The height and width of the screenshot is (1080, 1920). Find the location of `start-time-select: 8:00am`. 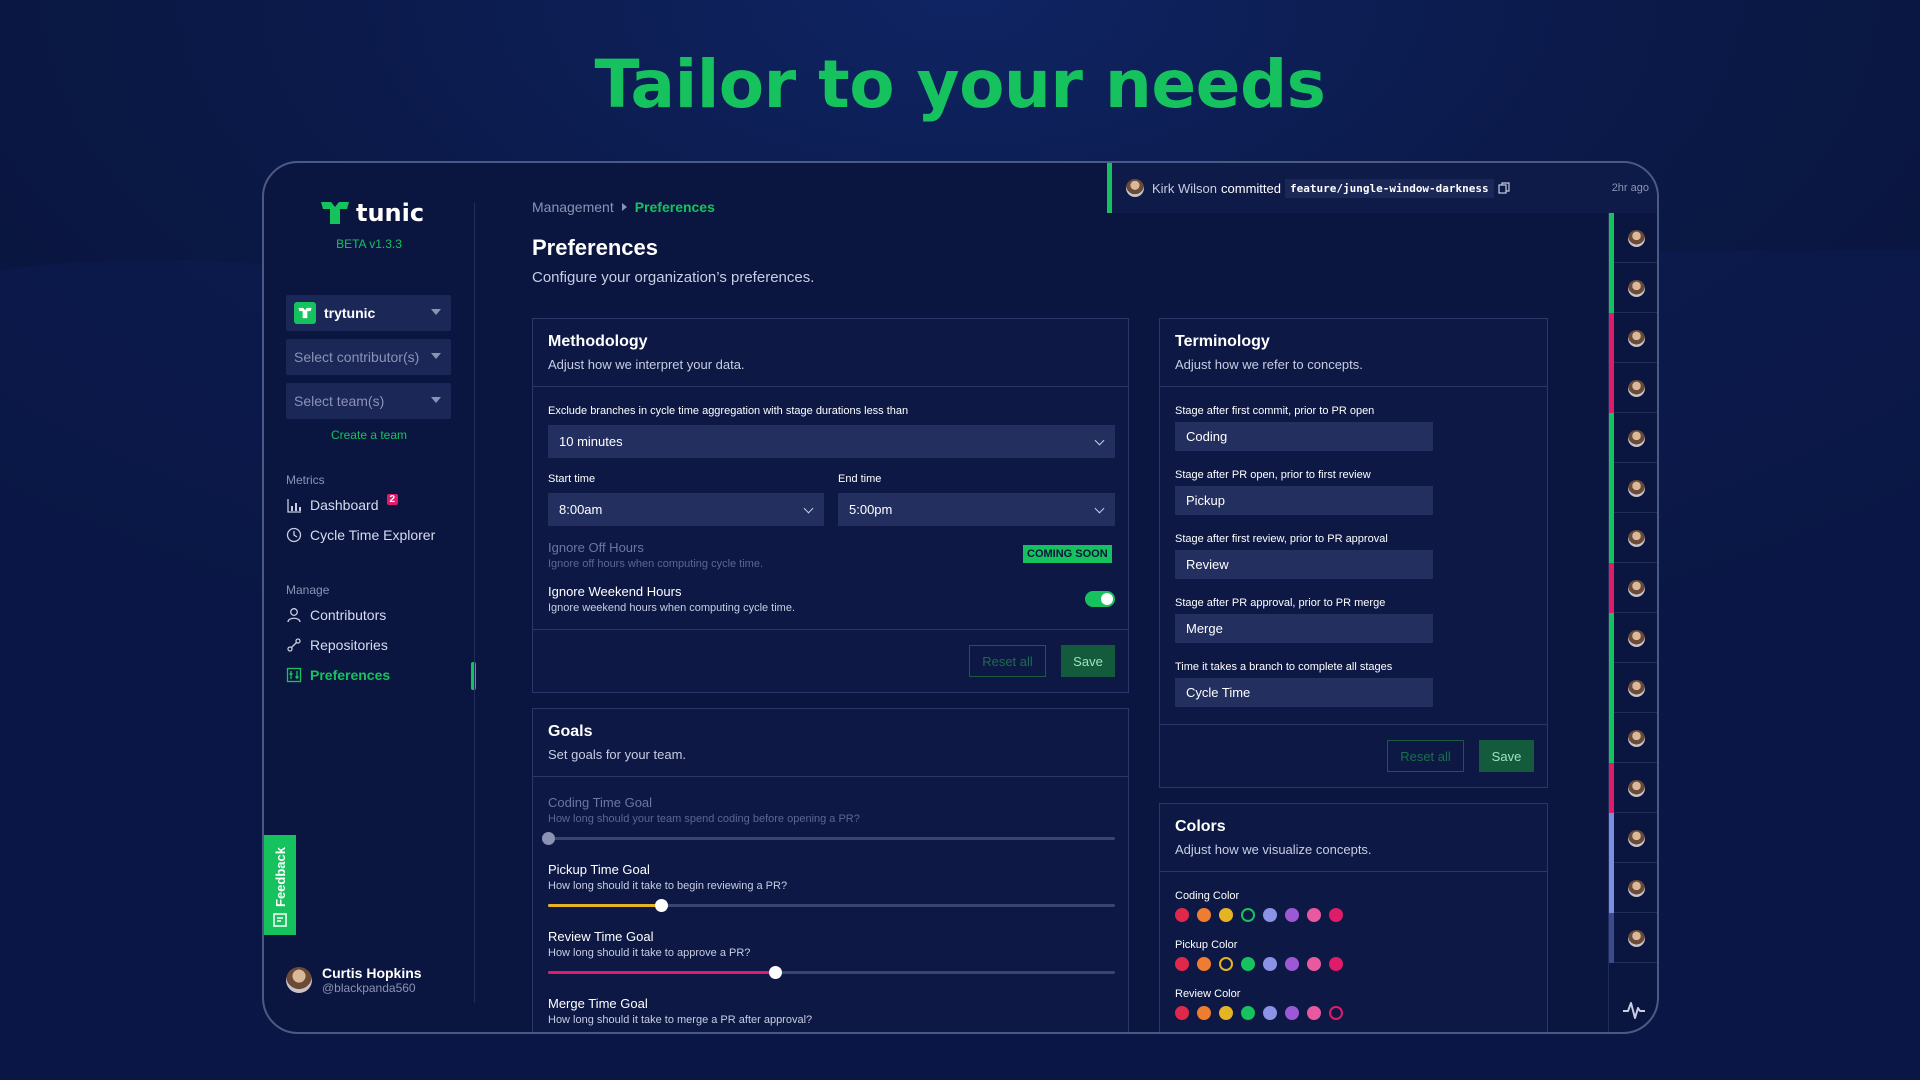

start-time-select: 8:00am is located at coordinates (686, 509).